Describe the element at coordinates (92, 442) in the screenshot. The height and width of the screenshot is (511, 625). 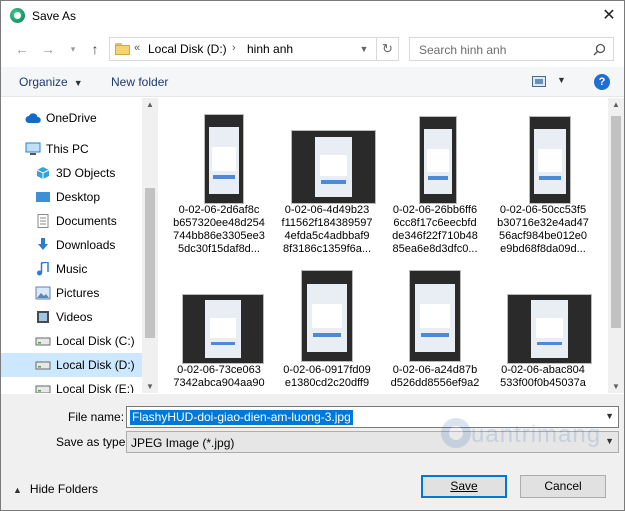
I see `save-as-type-label: Save as type:` at that location.